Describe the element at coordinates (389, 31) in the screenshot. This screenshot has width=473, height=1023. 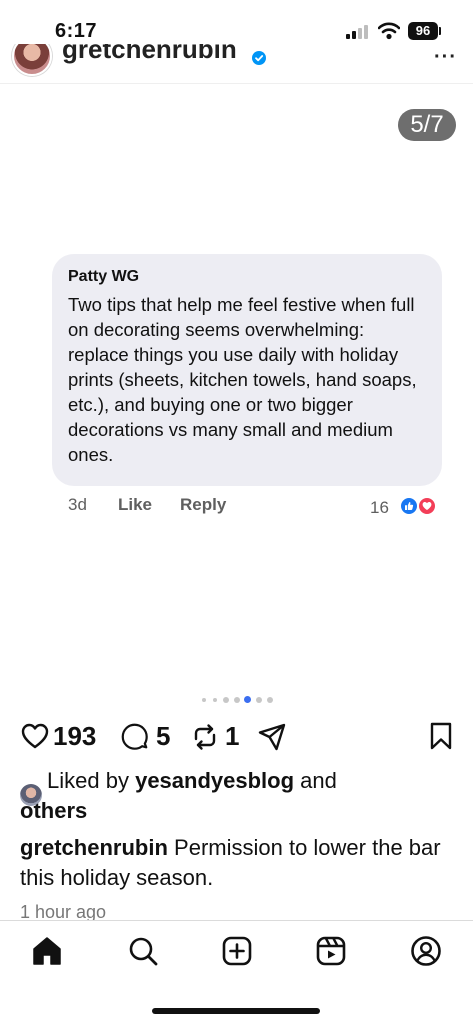
I see `wifi-icon` at that location.